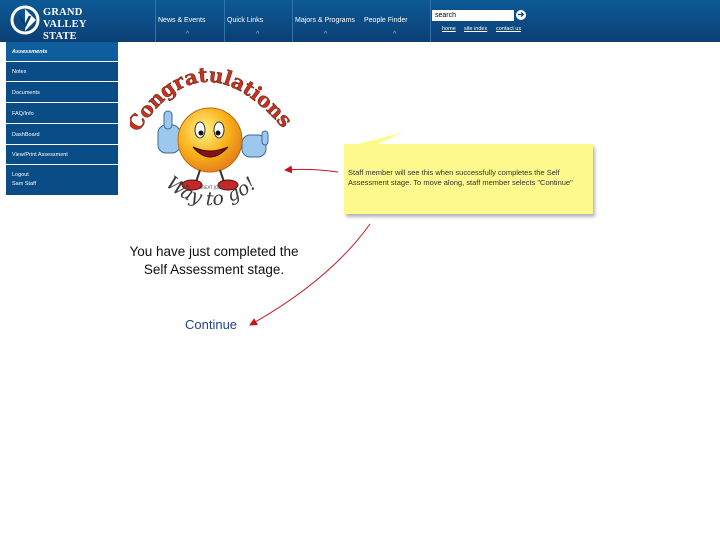 This screenshot has height=540, width=720. I want to click on gvsu-logo: GRAND VALLEY STATE UNIVERSITY., so click(69, 29).